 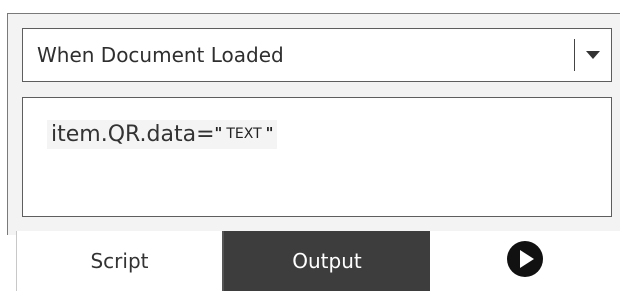 I want to click on tab-script: Script, so click(x=120, y=261).